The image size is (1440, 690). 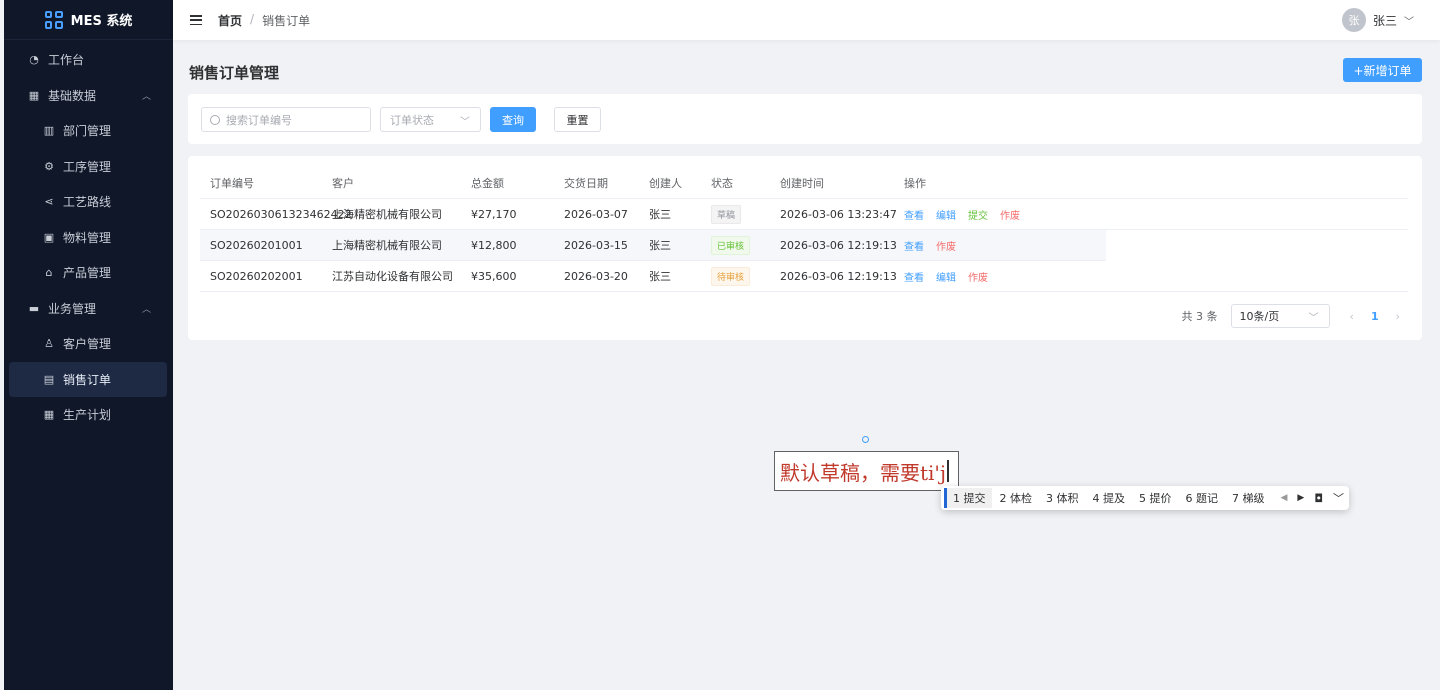 What do you see at coordinates (1284, 498) in the screenshot?
I see `ime-prev-icon: ◀` at bounding box center [1284, 498].